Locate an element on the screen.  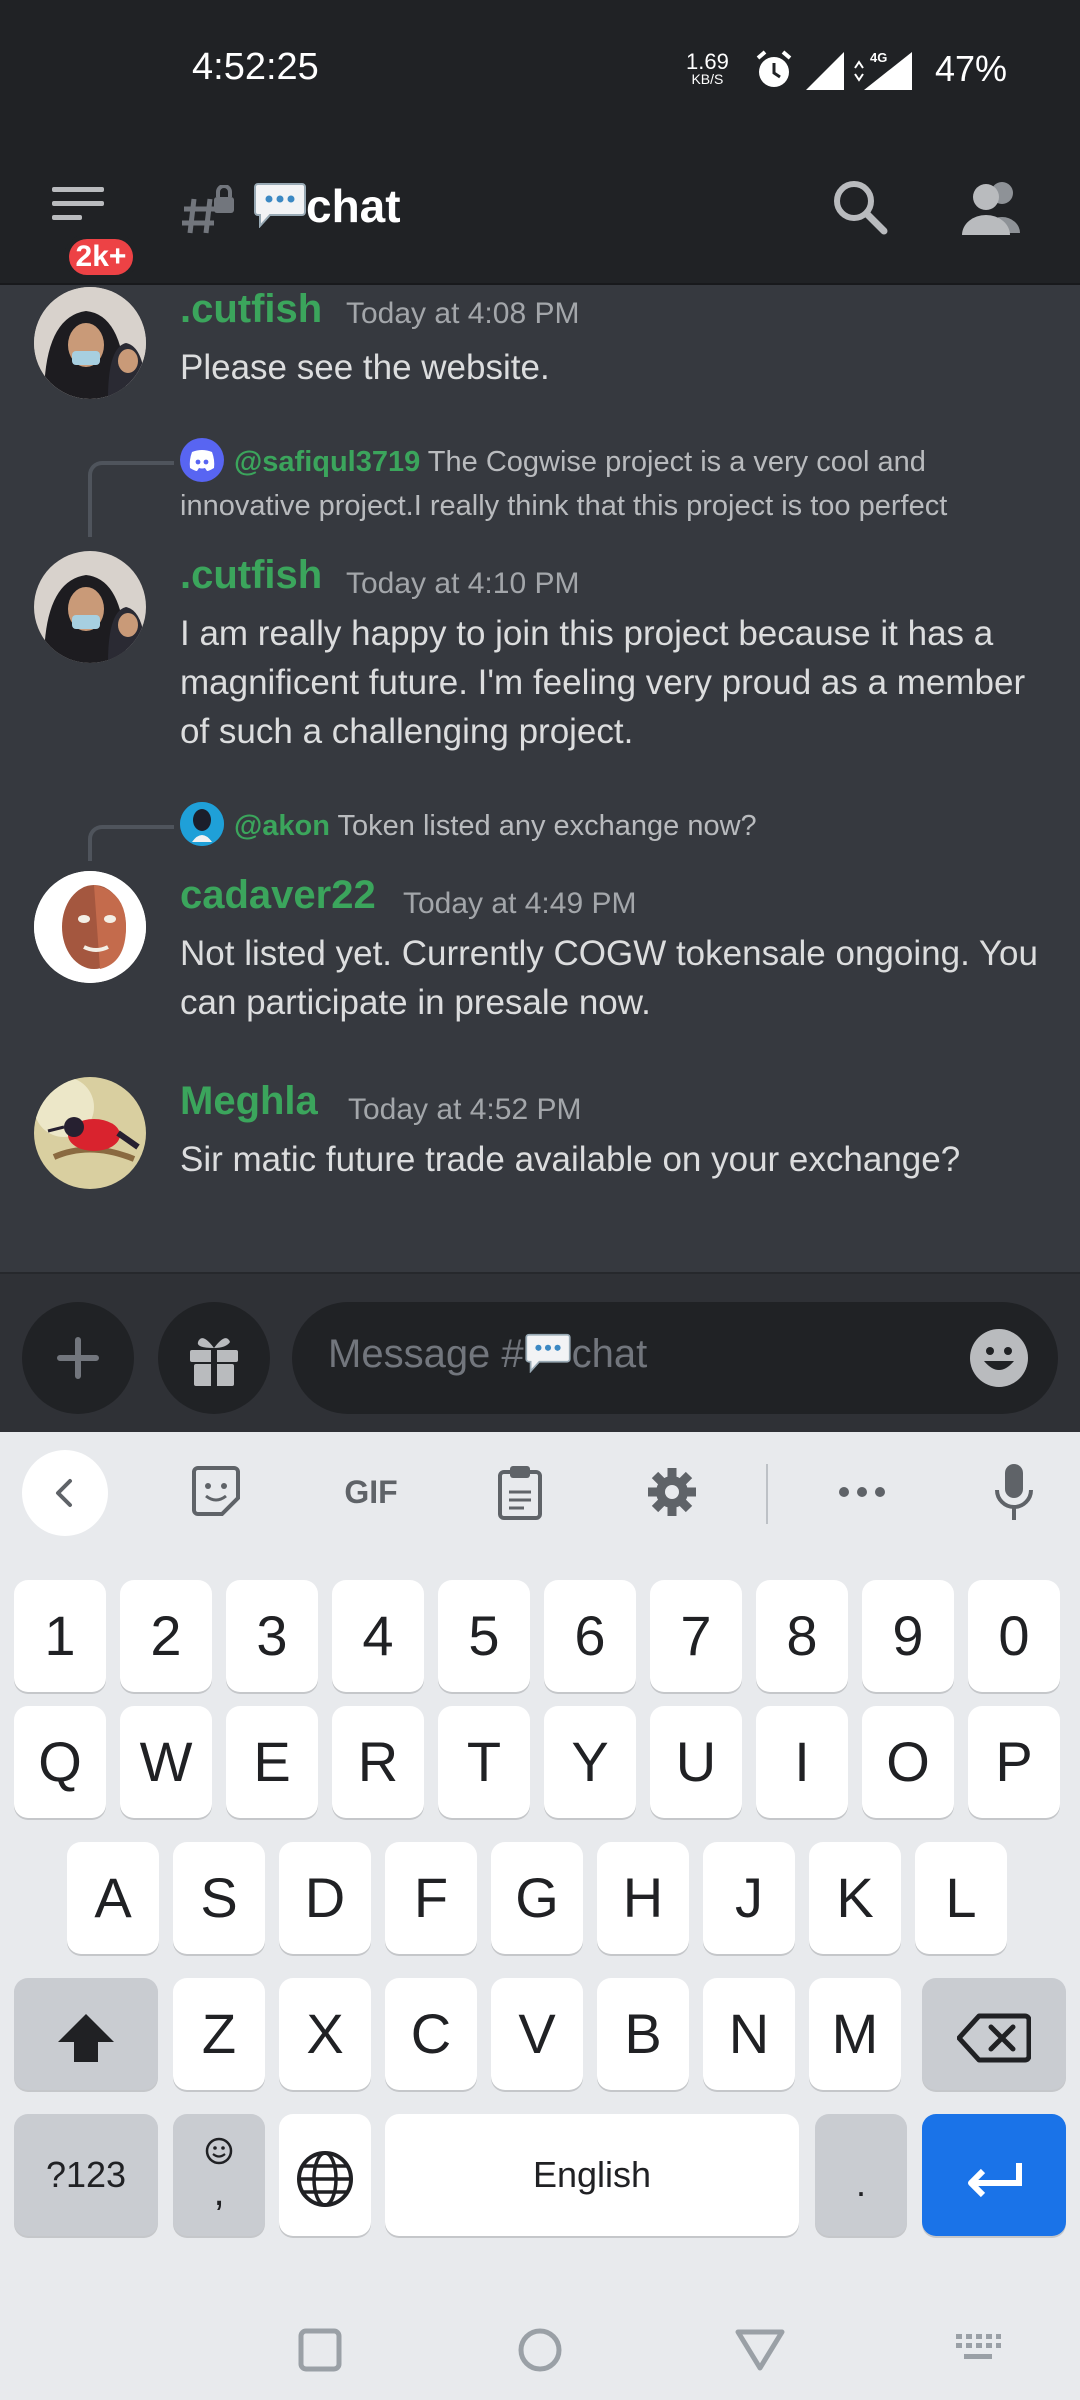
network-type-label: 4G is located at coordinates (878, 57).